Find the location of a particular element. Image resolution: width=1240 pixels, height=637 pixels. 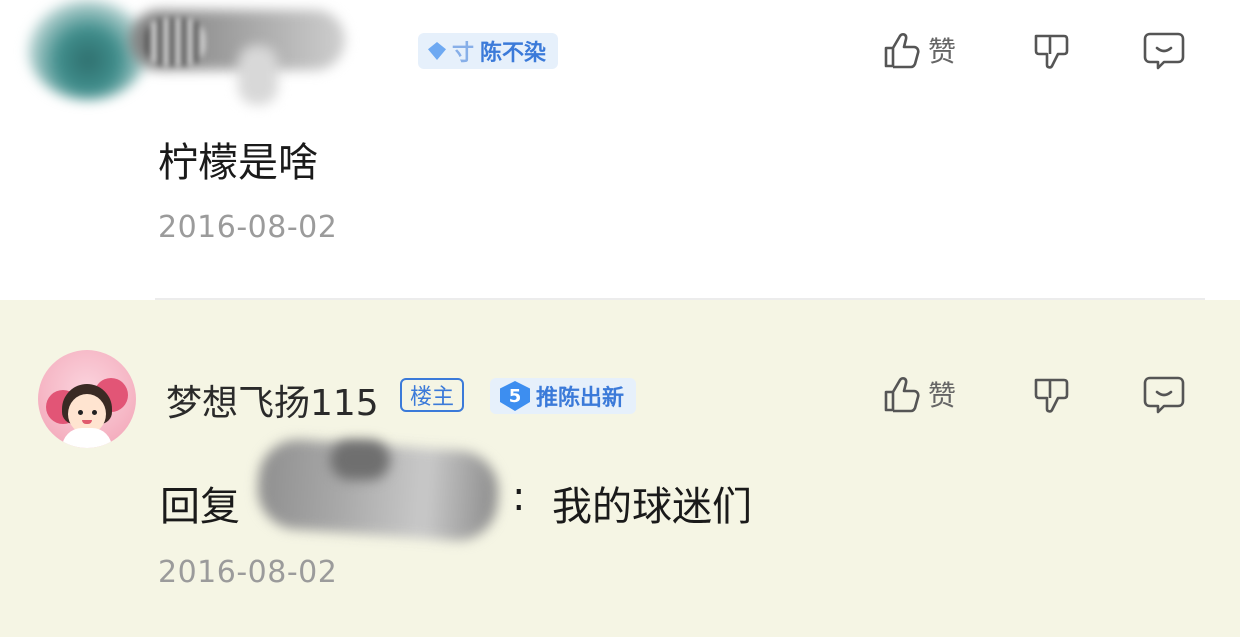

username: 梦想飞扬115 is located at coordinates (272, 400).